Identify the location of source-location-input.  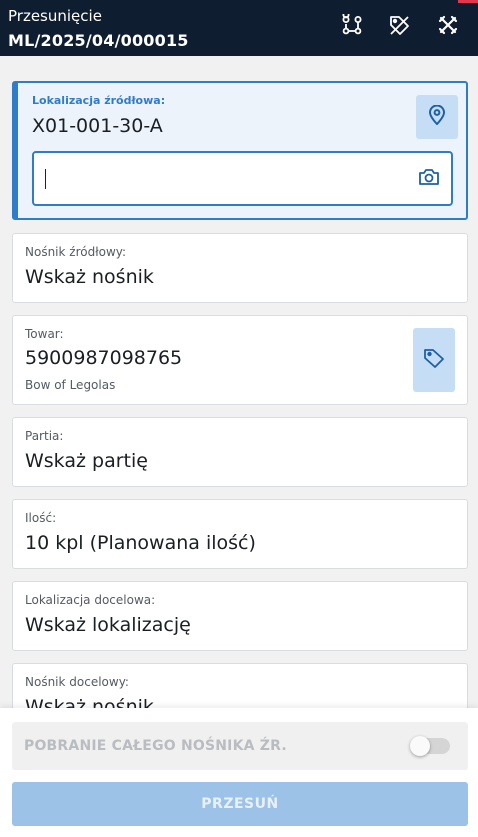
(224, 179).